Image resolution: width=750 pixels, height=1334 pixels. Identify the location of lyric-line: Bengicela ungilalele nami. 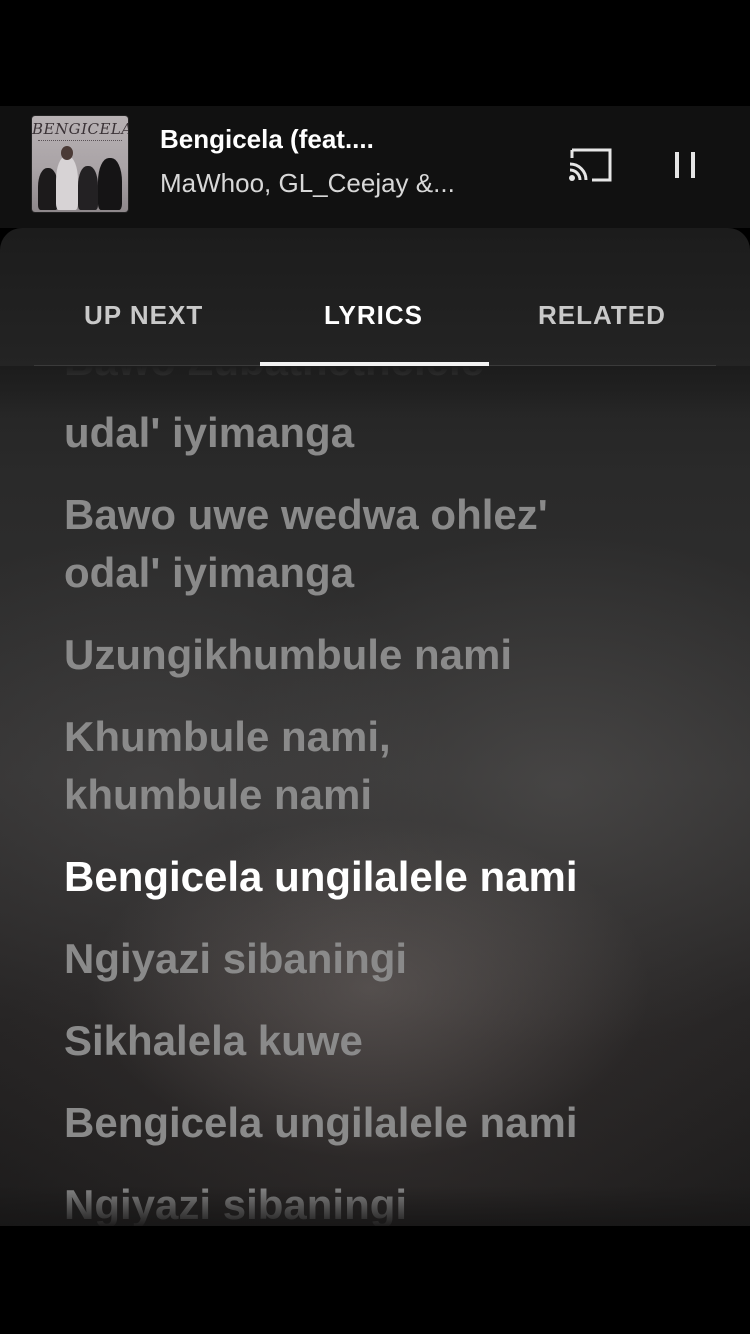
(321, 1122).